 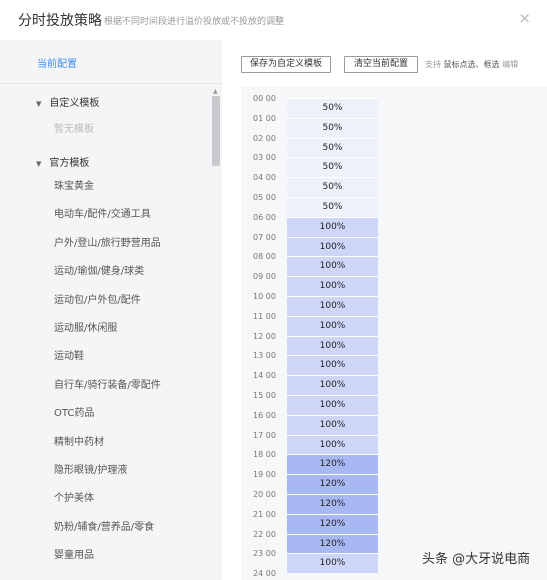 I want to click on dialog-subtitle: 根据不同时间段进行溢价投放或不投放的调整, so click(x=194, y=22).